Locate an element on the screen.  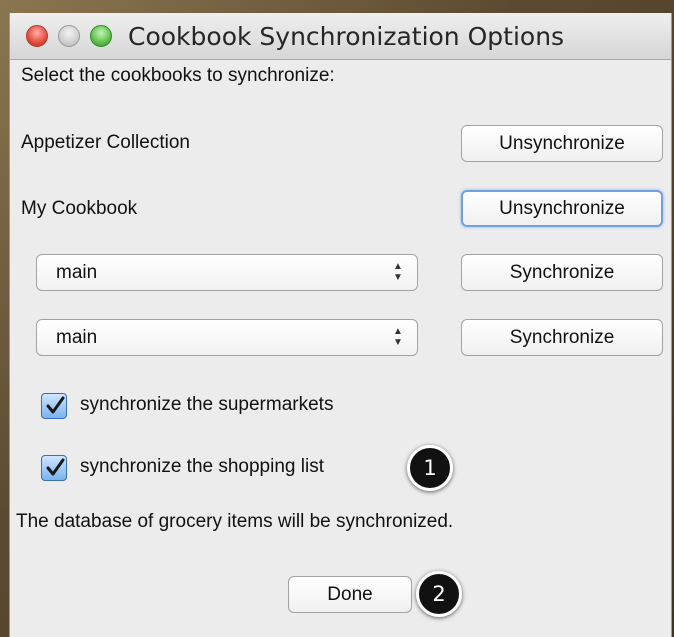
synchronize-button-2: Synchronize is located at coordinates (562, 337).